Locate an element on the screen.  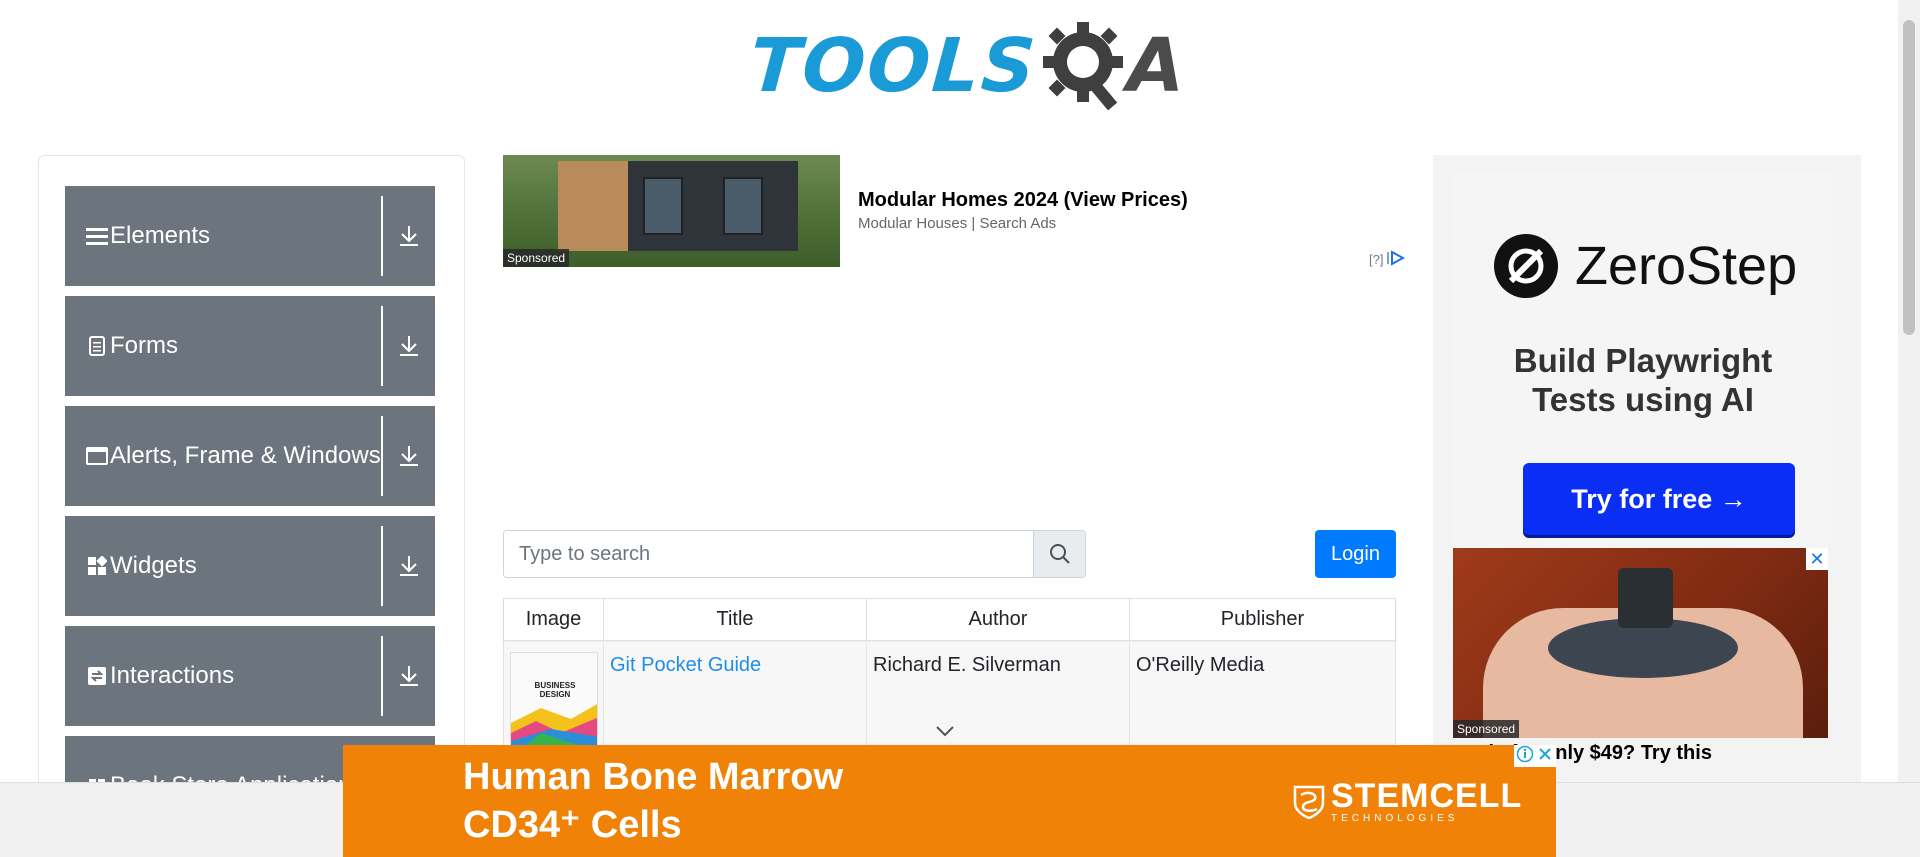
sidebar-group-alerts: Alerts, Frame & Windows is located at coordinates (250, 456).